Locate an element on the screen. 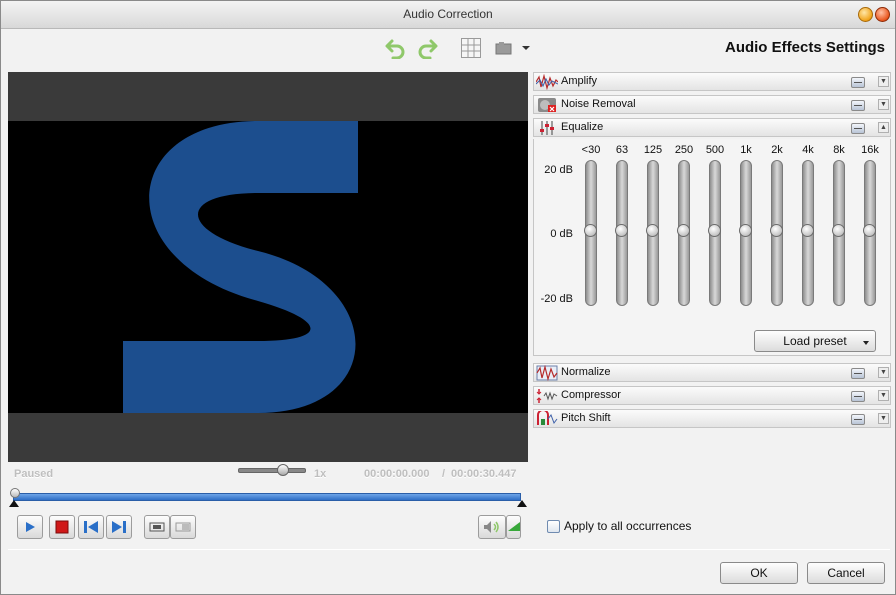 The height and width of the screenshot is (595, 896). end-marker-icon is located at coordinates (522, 503).